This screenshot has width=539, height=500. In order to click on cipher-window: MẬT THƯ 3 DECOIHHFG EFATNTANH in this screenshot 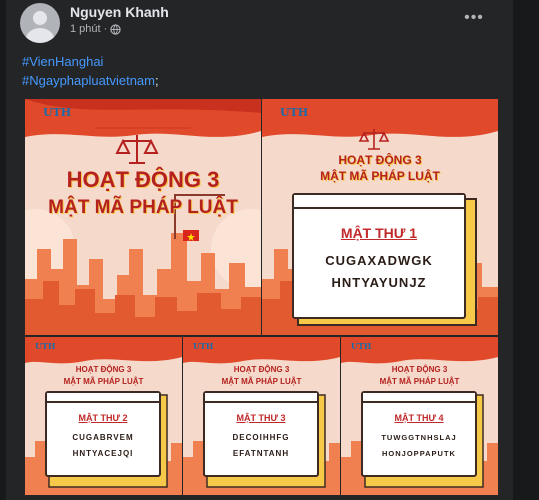, I will do `click(261, 434)`.